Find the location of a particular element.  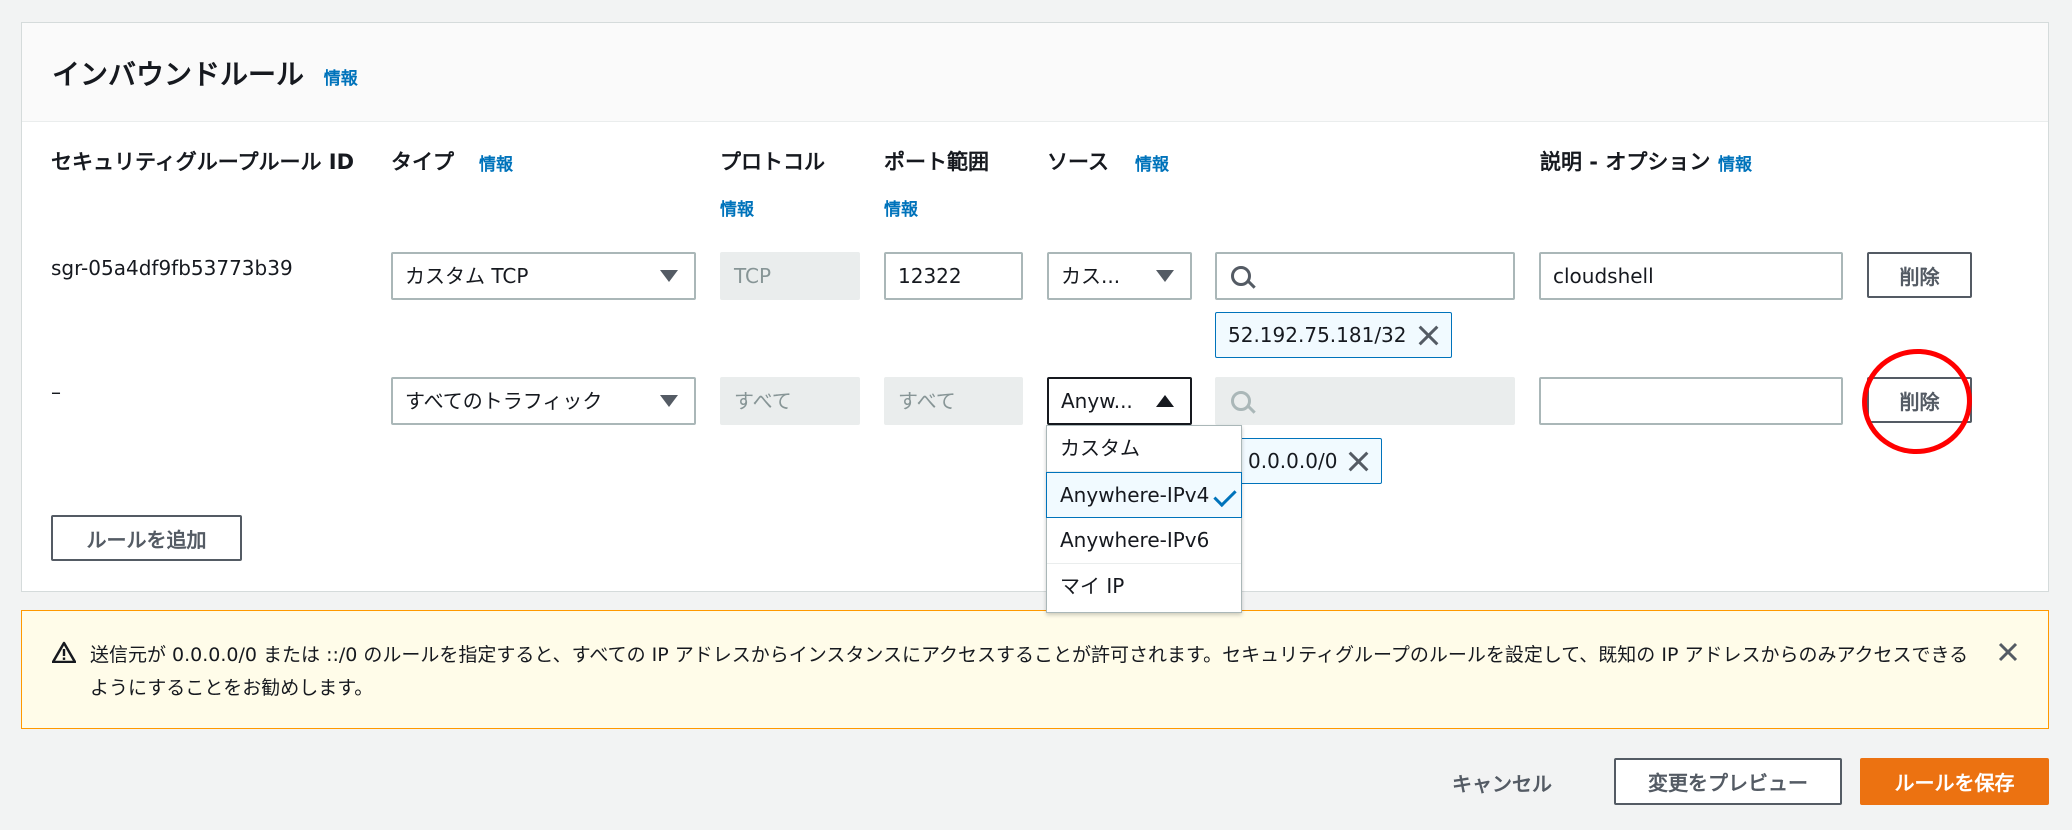

row2-cidr-value: 0.0.0.0/0 is located at coordinates (1293, 461).